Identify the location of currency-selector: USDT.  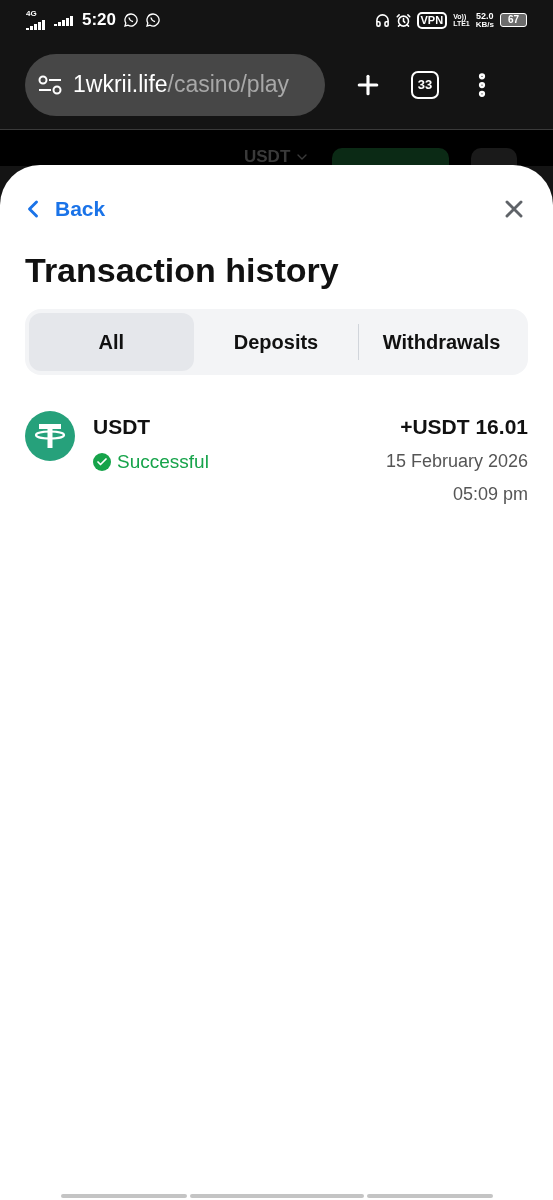
(277, 156).